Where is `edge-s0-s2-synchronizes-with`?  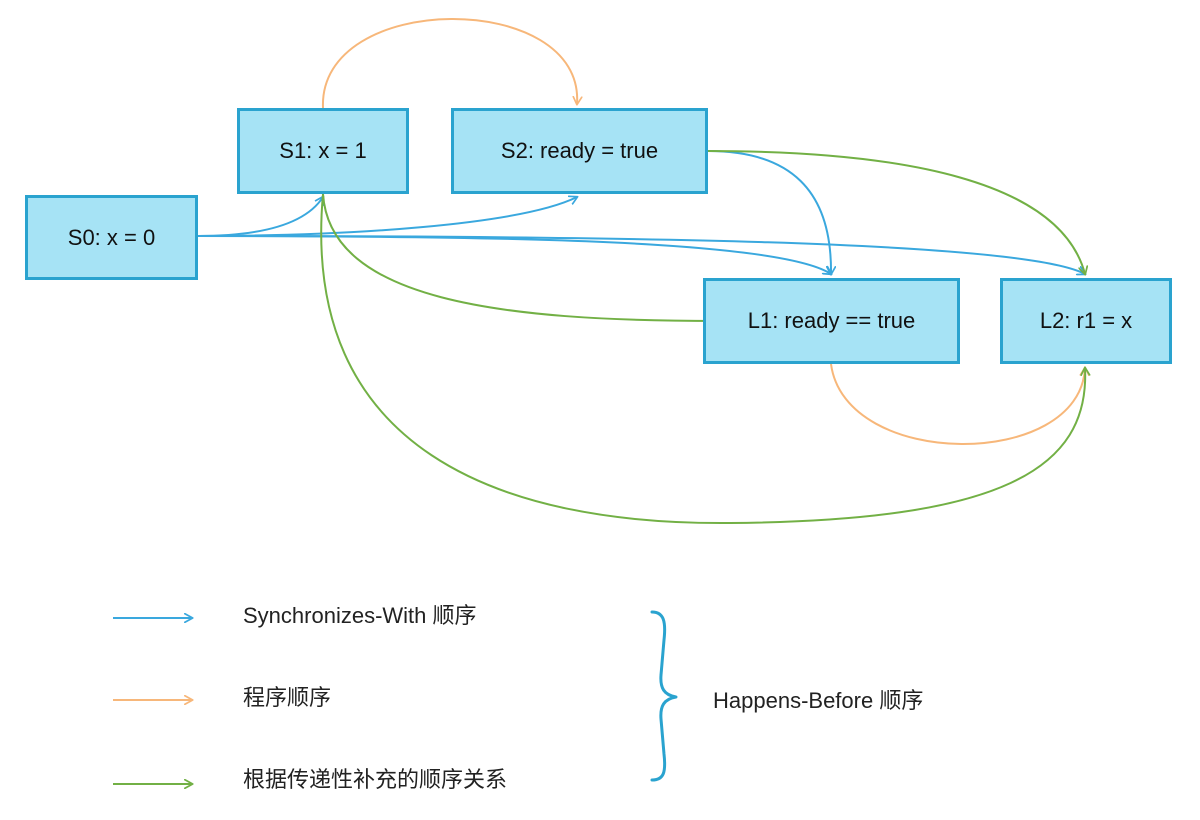 edge-s0-s2-synchronizes-with is located at coordinates (387, 217).